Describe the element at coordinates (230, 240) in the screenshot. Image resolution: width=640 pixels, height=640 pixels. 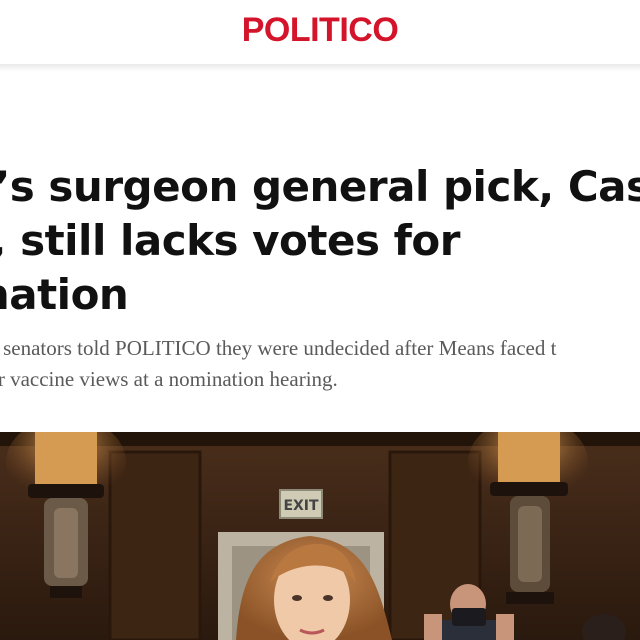
I see `headline-line-2: s, still lacks votes for` at that location.